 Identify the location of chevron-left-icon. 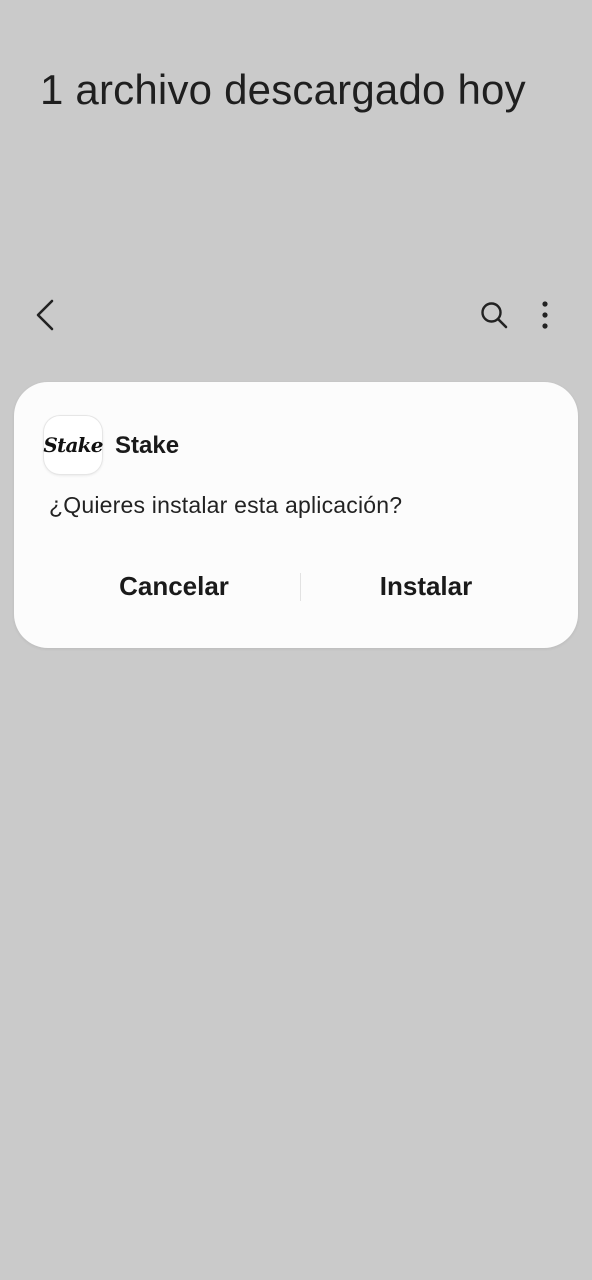
(45, 315).